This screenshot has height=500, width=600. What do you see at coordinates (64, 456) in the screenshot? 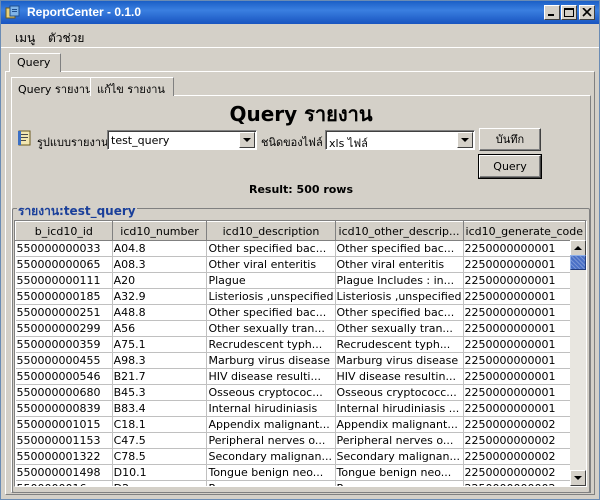
I see `table-cell: 550000001322` at bounding box center [64, 456].